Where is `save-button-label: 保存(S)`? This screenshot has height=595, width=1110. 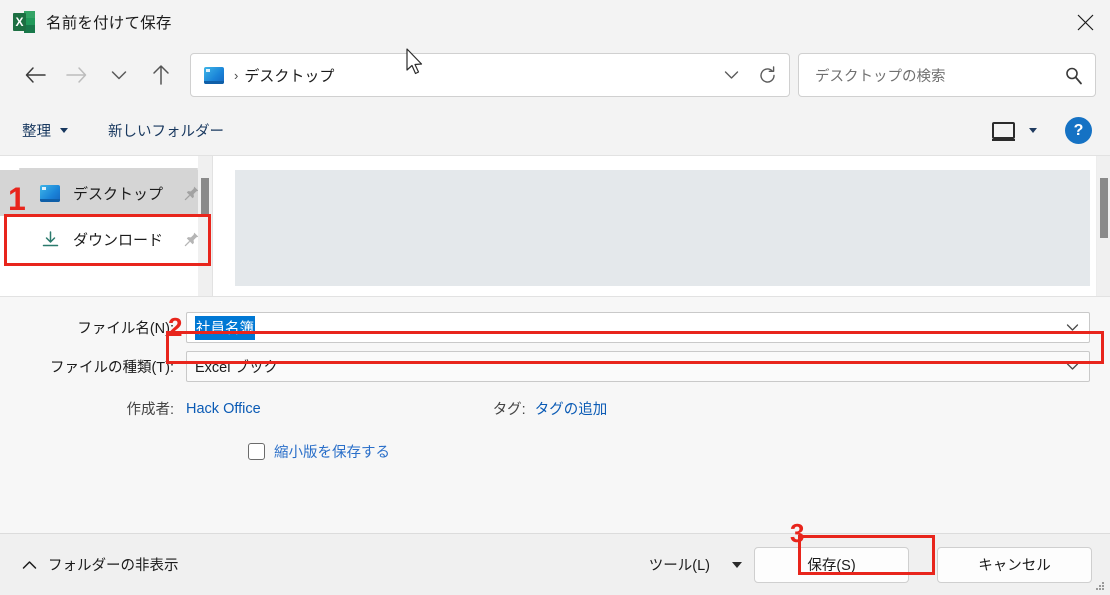
save-button-label: 保存(S) is located at coordinates (831, 566).